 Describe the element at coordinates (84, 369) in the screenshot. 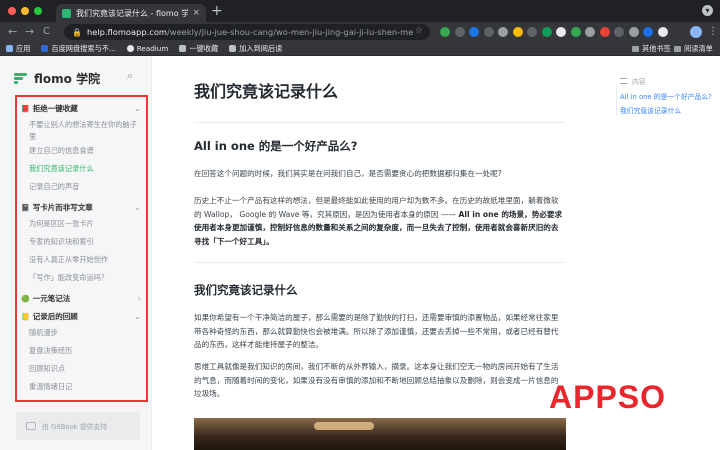

I see `nav-item: 回顾知识点` at that location.